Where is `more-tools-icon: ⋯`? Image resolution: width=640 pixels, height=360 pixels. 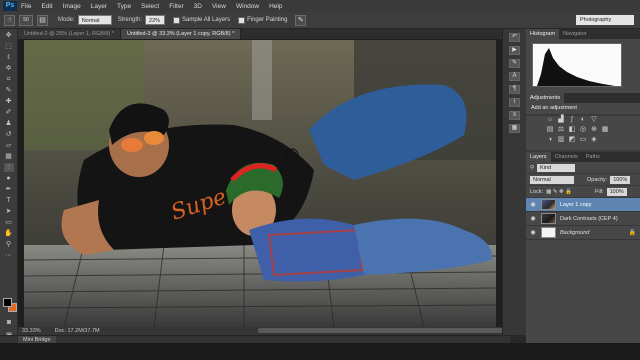 more-tools-icon: ⋯ is located at coordinates (9, 255).